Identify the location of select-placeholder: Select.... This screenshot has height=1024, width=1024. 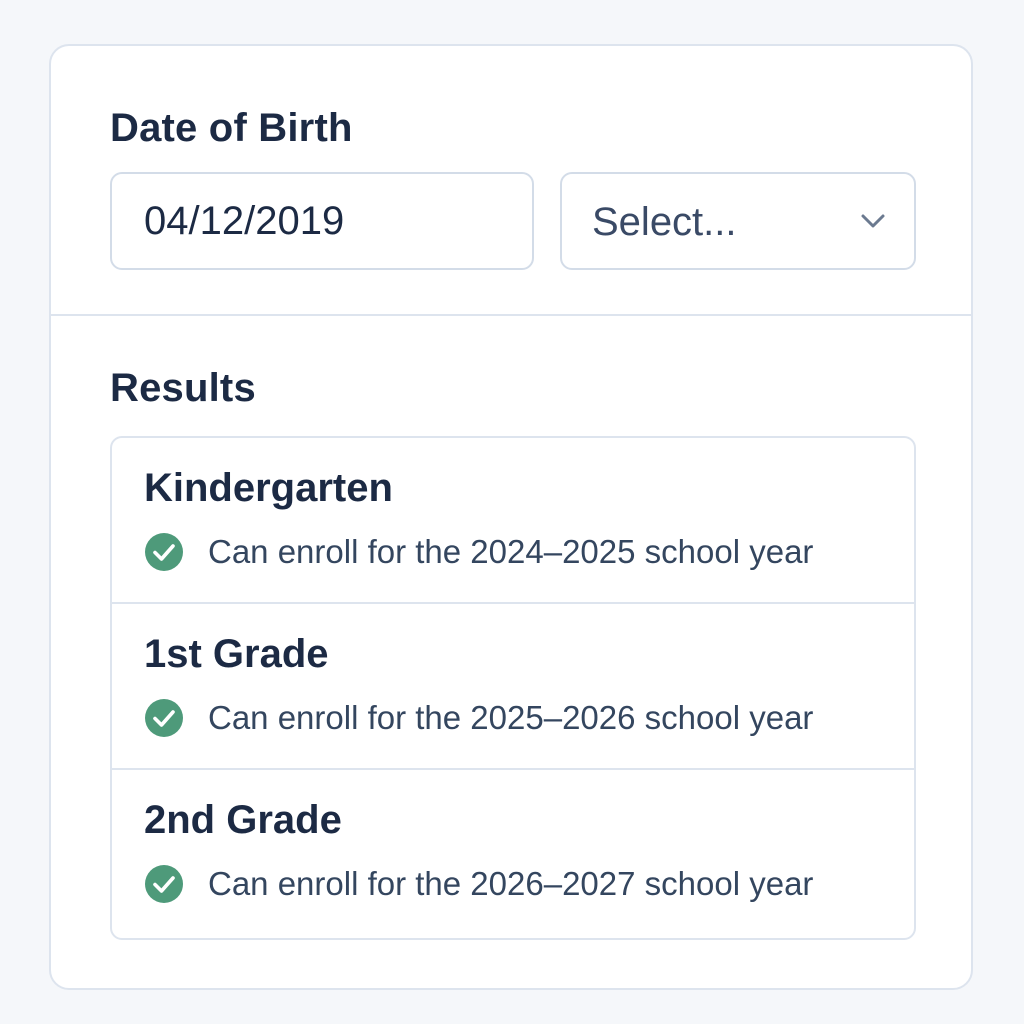
(664, 222).